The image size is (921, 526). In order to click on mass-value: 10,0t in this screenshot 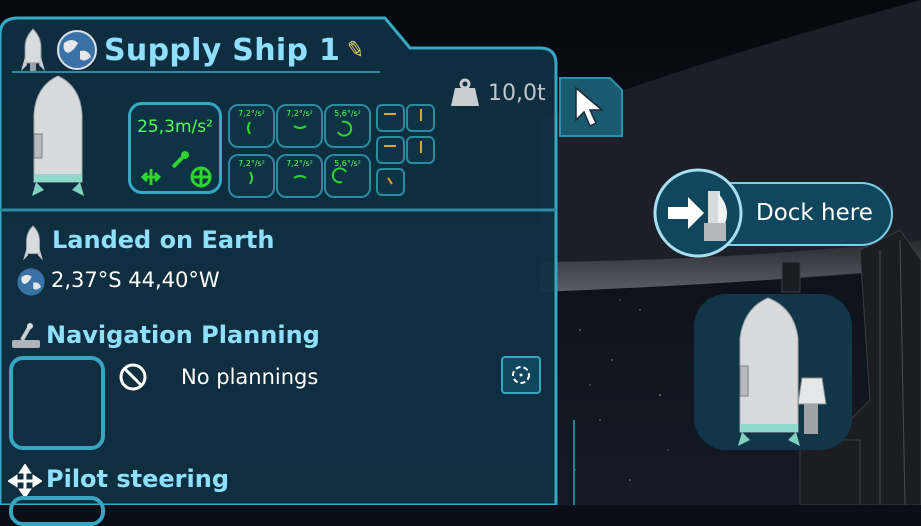, I will do `click(517, 93)`.